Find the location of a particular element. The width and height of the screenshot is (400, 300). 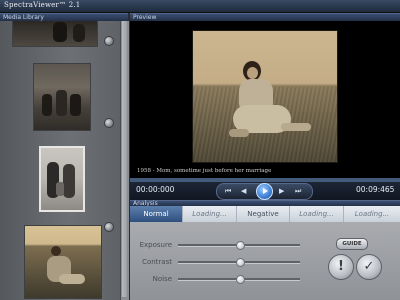

exposure-slider is located at coordinates (239, 245).